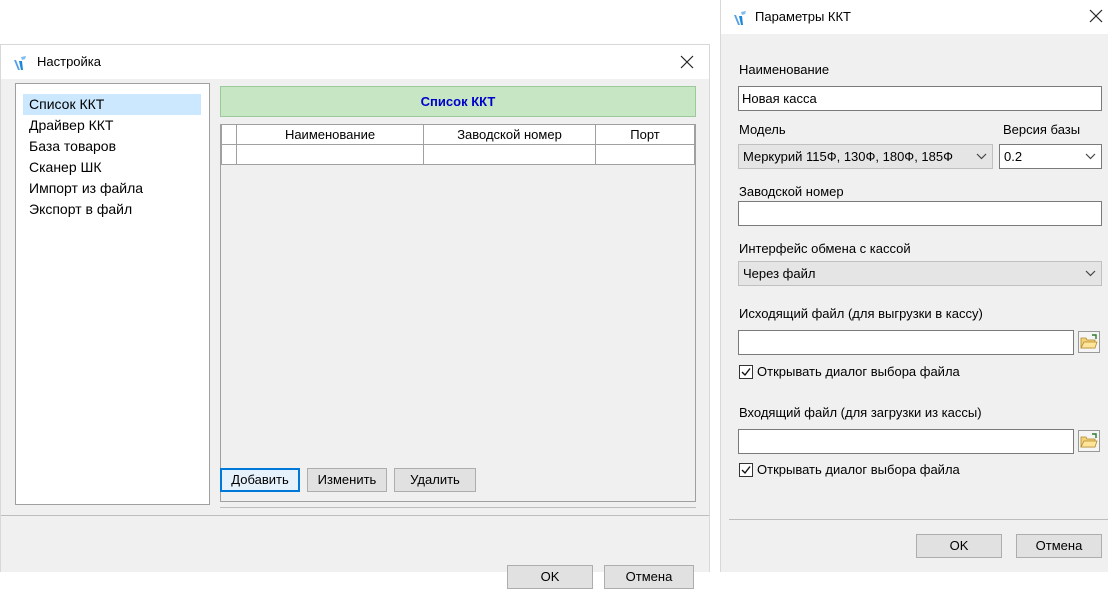 The image size is (1108, 589). I want to click on table-header-row: Наименование Заводской номер Порт, so click(458, 134).